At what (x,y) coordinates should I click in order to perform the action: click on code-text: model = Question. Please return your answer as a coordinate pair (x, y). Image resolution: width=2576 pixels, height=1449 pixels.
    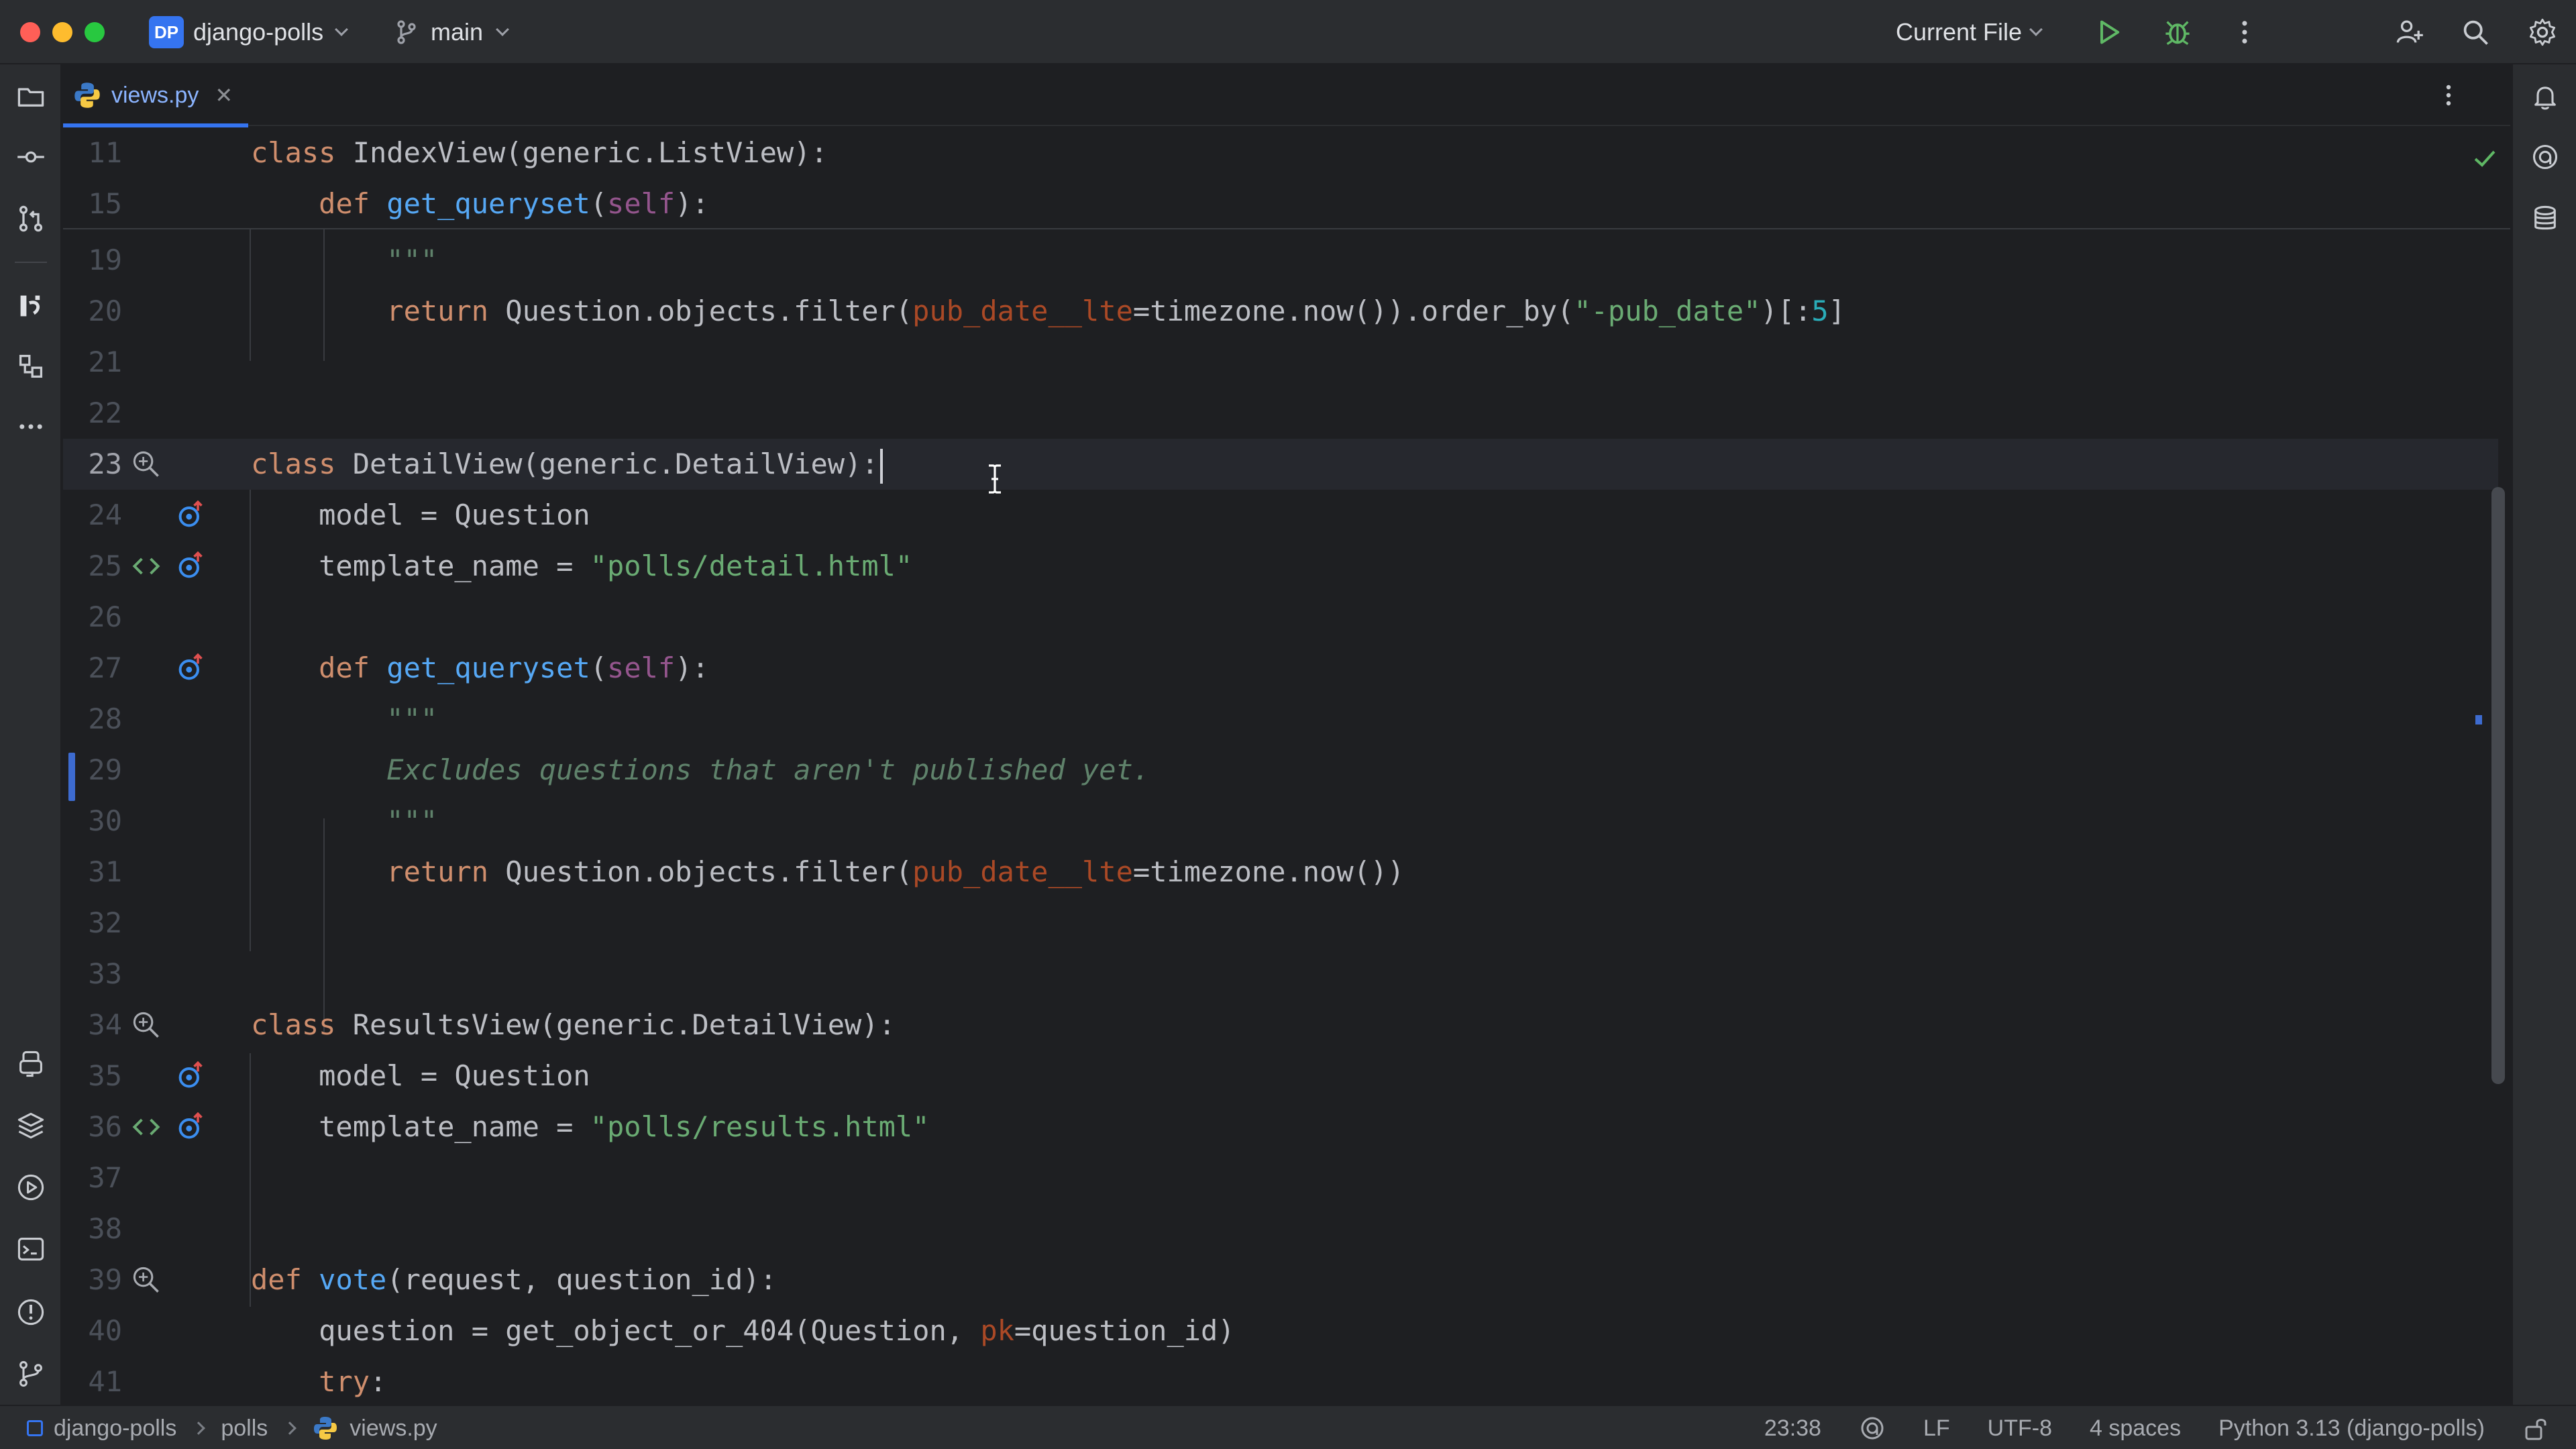
    Looking at the image, I should click on (420, 514).